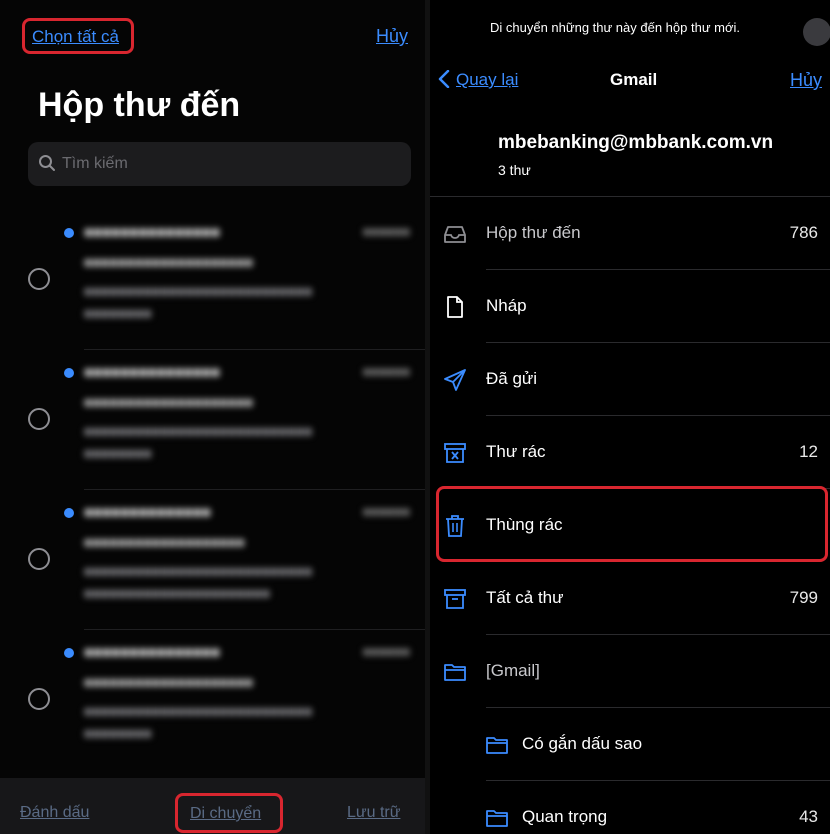  What do you see at coordinates (54, 813) in the screenshot?
I see `mark-button: Đánh dấu` at bounding box center [54, 813].